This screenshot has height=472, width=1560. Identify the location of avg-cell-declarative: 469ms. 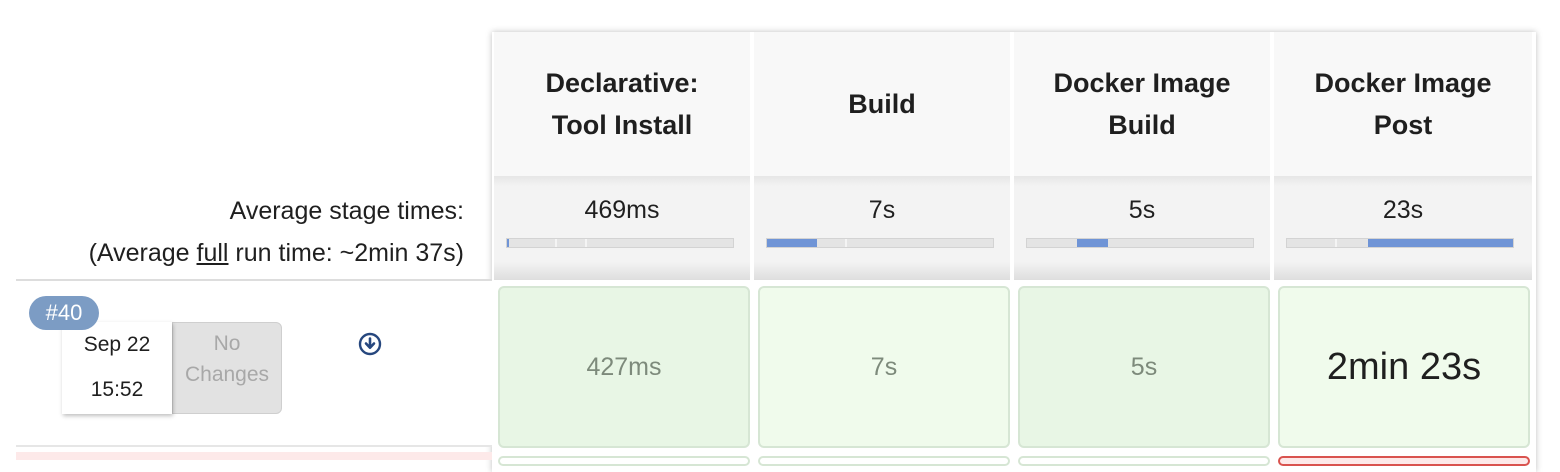
(623, 228).